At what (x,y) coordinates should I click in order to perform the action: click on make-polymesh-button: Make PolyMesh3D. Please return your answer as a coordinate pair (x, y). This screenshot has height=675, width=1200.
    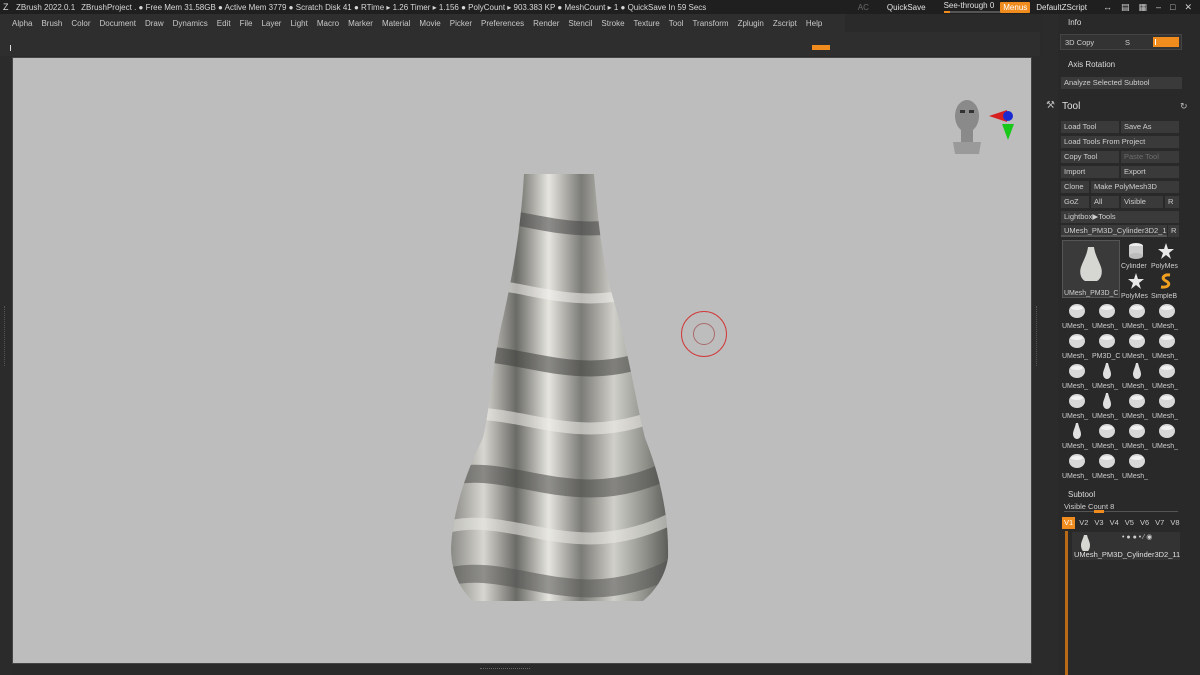
    Looking at the image, I should click on (1135, 187).